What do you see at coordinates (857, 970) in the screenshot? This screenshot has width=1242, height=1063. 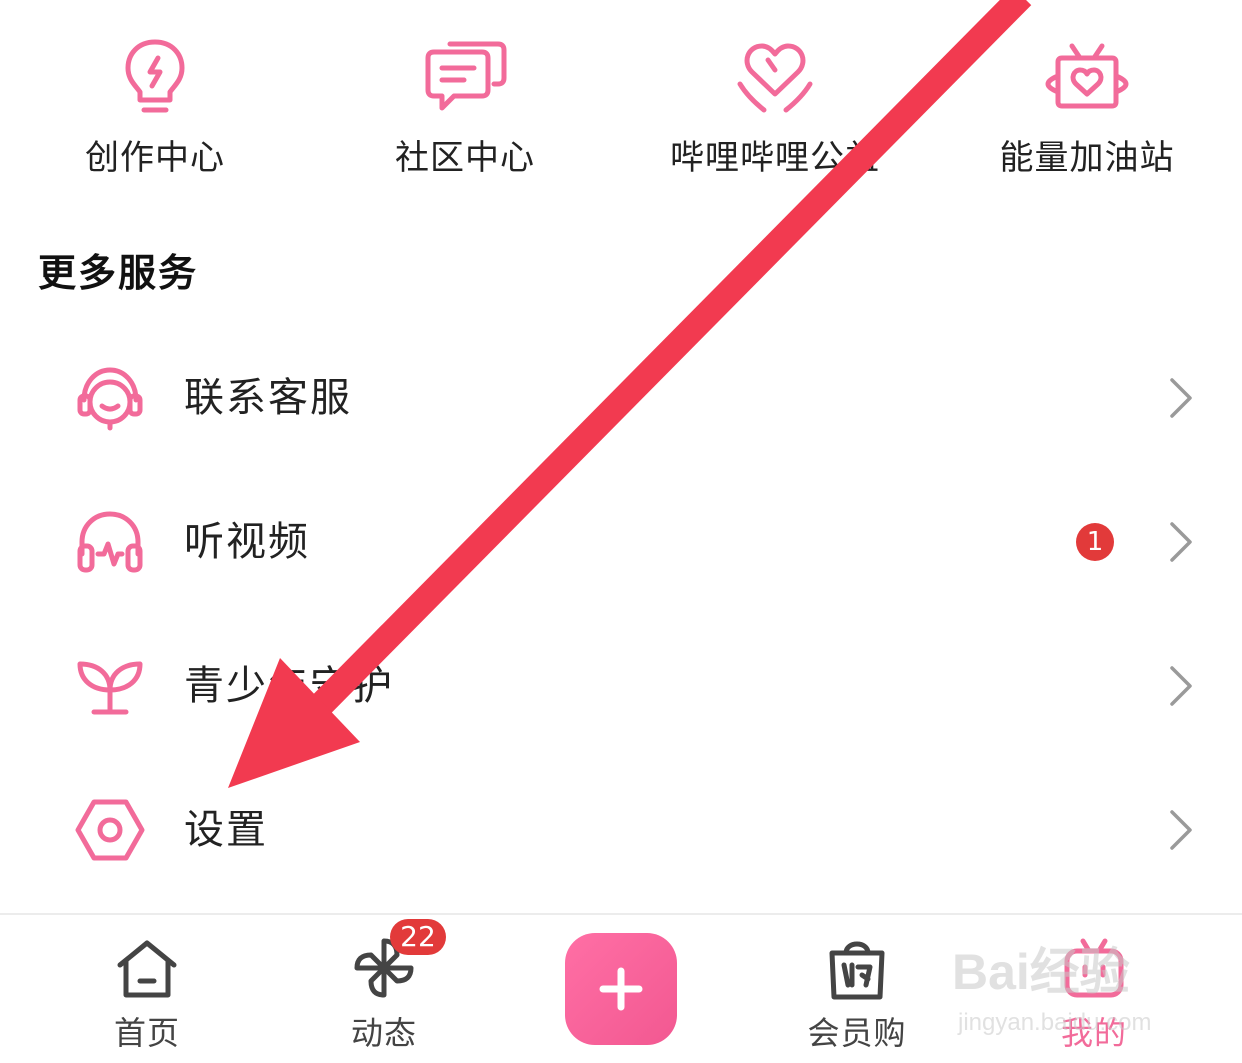 I see `shopping-bag-icon` at bounding box center [857, 970].